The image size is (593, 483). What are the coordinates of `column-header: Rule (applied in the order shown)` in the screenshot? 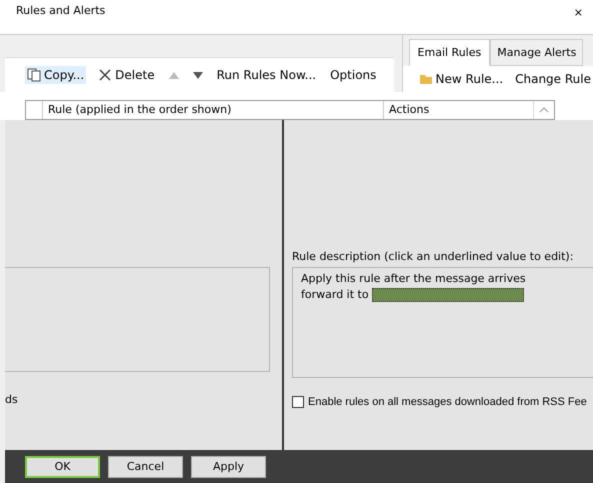 It's located at (212, 110).